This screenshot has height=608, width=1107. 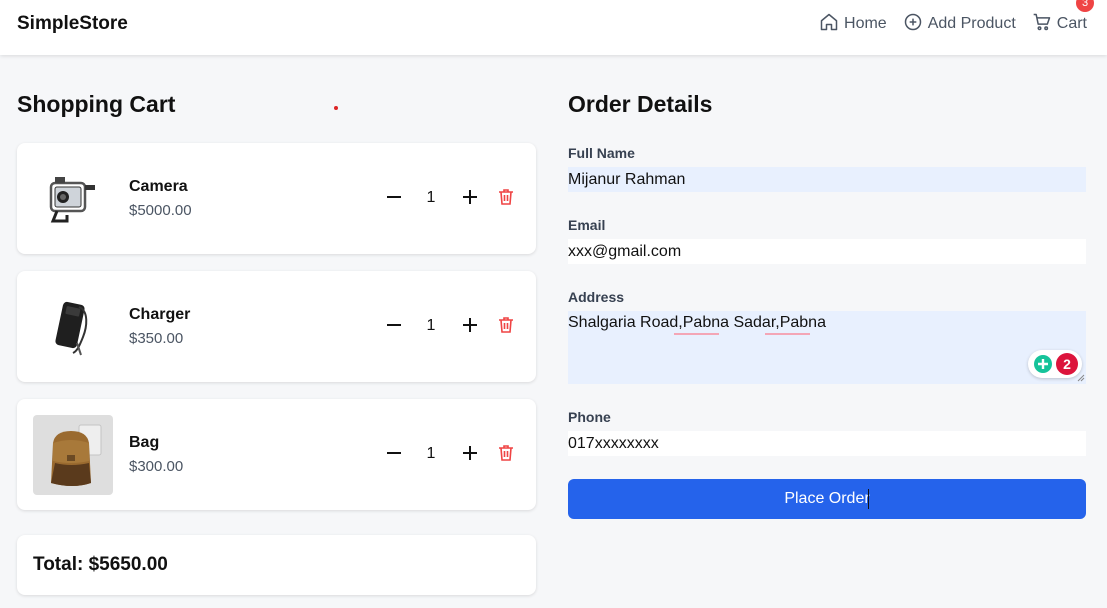 I want to click on nav-links: Home Add Product Cart 3, so click(x=956, y=24).